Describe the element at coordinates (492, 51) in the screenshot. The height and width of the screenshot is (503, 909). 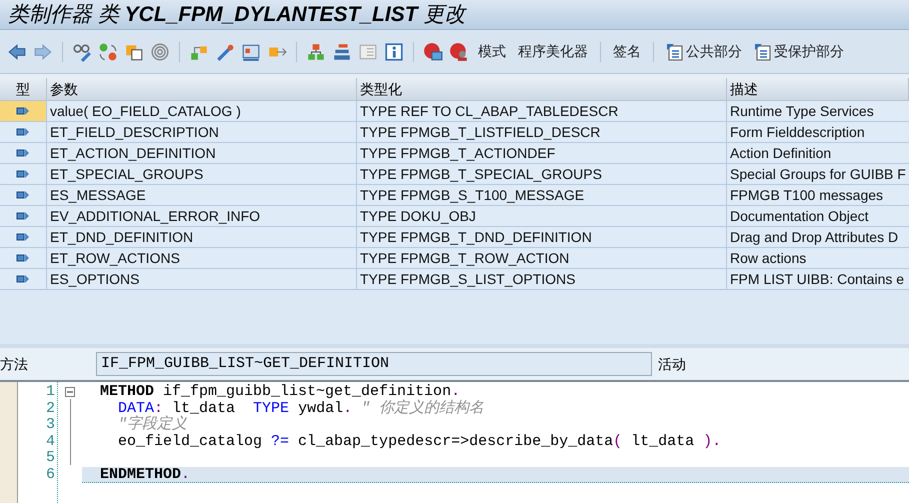
I see `toolbar-button: 模式` at that location.